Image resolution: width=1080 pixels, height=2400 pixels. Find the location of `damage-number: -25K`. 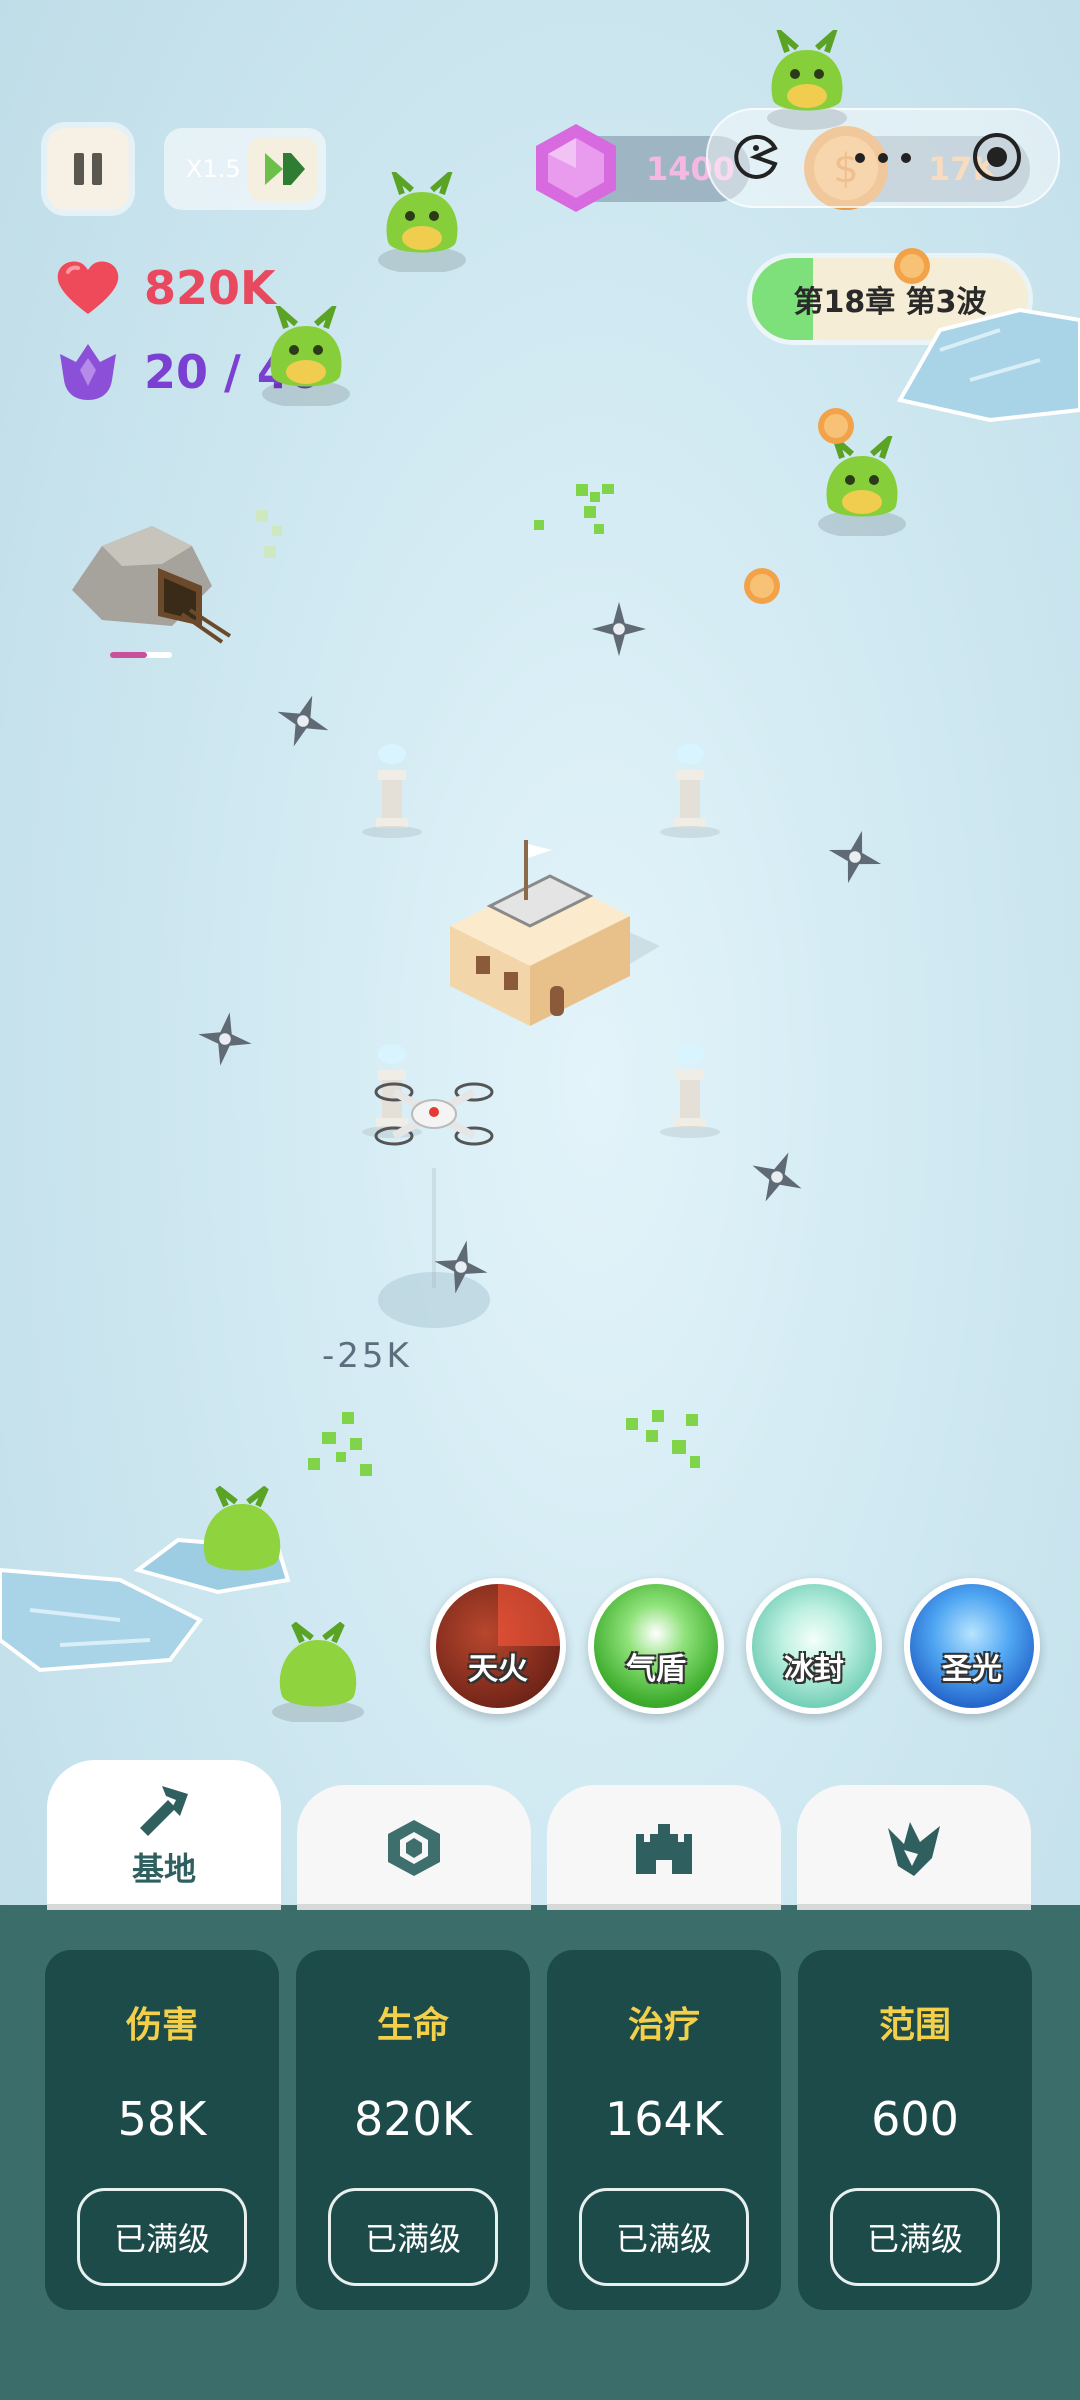

damage-number: -25K is located at coordinates (367, 1356).